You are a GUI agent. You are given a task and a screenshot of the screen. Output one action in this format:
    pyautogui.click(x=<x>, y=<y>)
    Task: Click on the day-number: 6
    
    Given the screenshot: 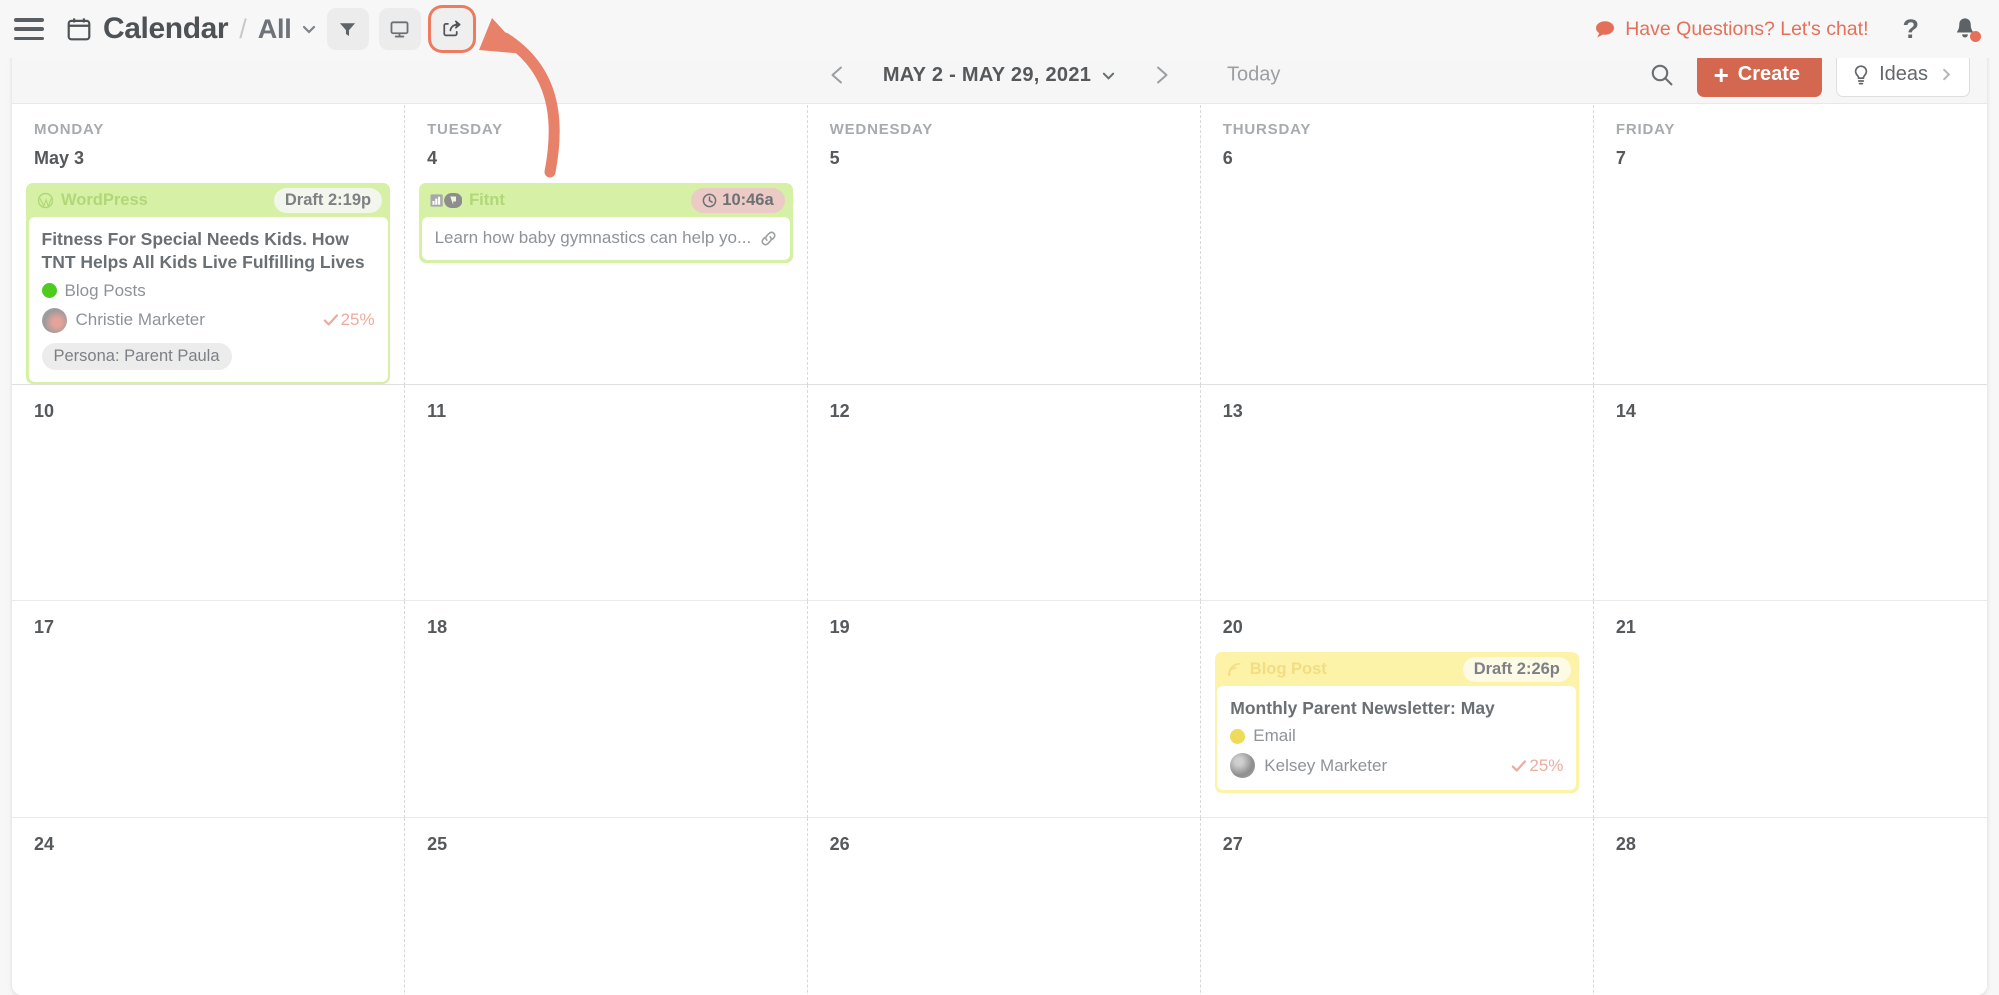 What is the action you would take?
    pyautogui.click(x=1227, y=158)
    